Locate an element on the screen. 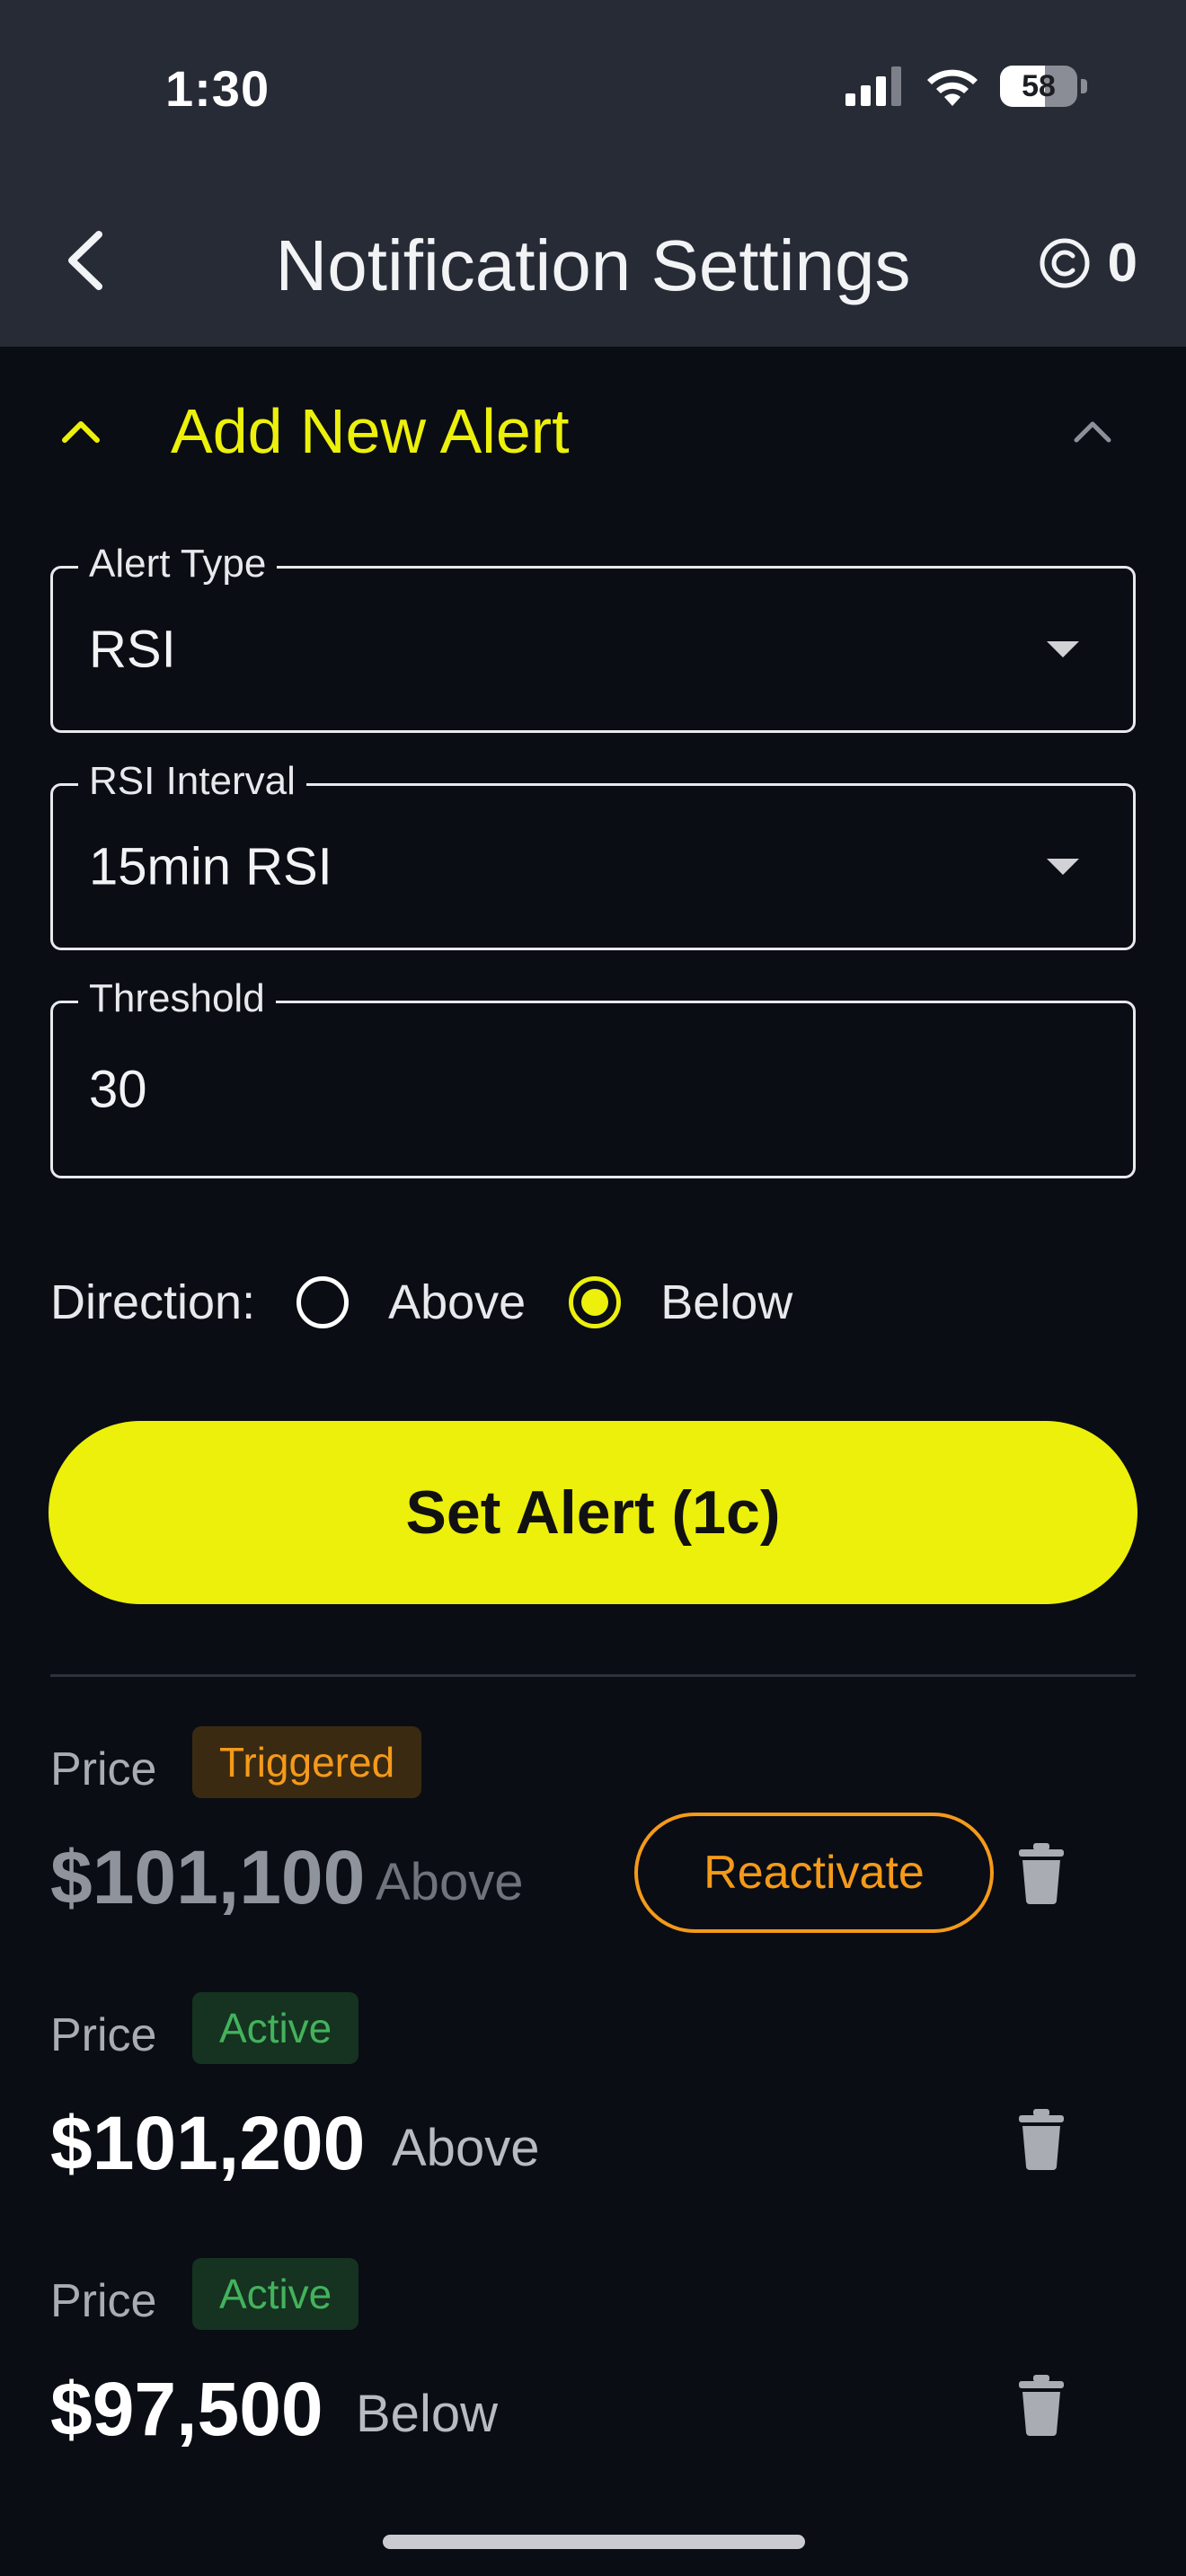 This screenshot has height=2576, width=1186. section-title: Add New Alert is located at coordinates (370, 431).